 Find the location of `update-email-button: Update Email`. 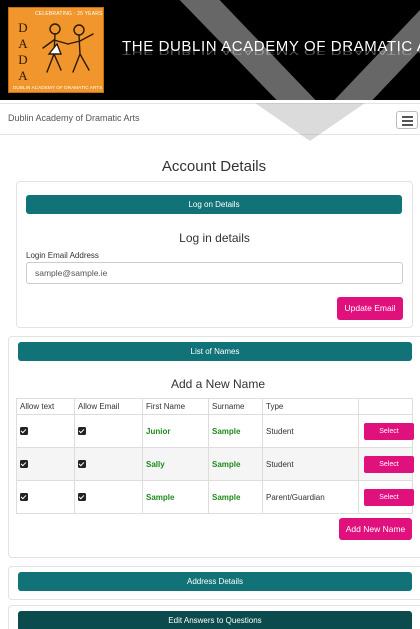

update-email-button: Update Email is located at coordinates (370, 308).